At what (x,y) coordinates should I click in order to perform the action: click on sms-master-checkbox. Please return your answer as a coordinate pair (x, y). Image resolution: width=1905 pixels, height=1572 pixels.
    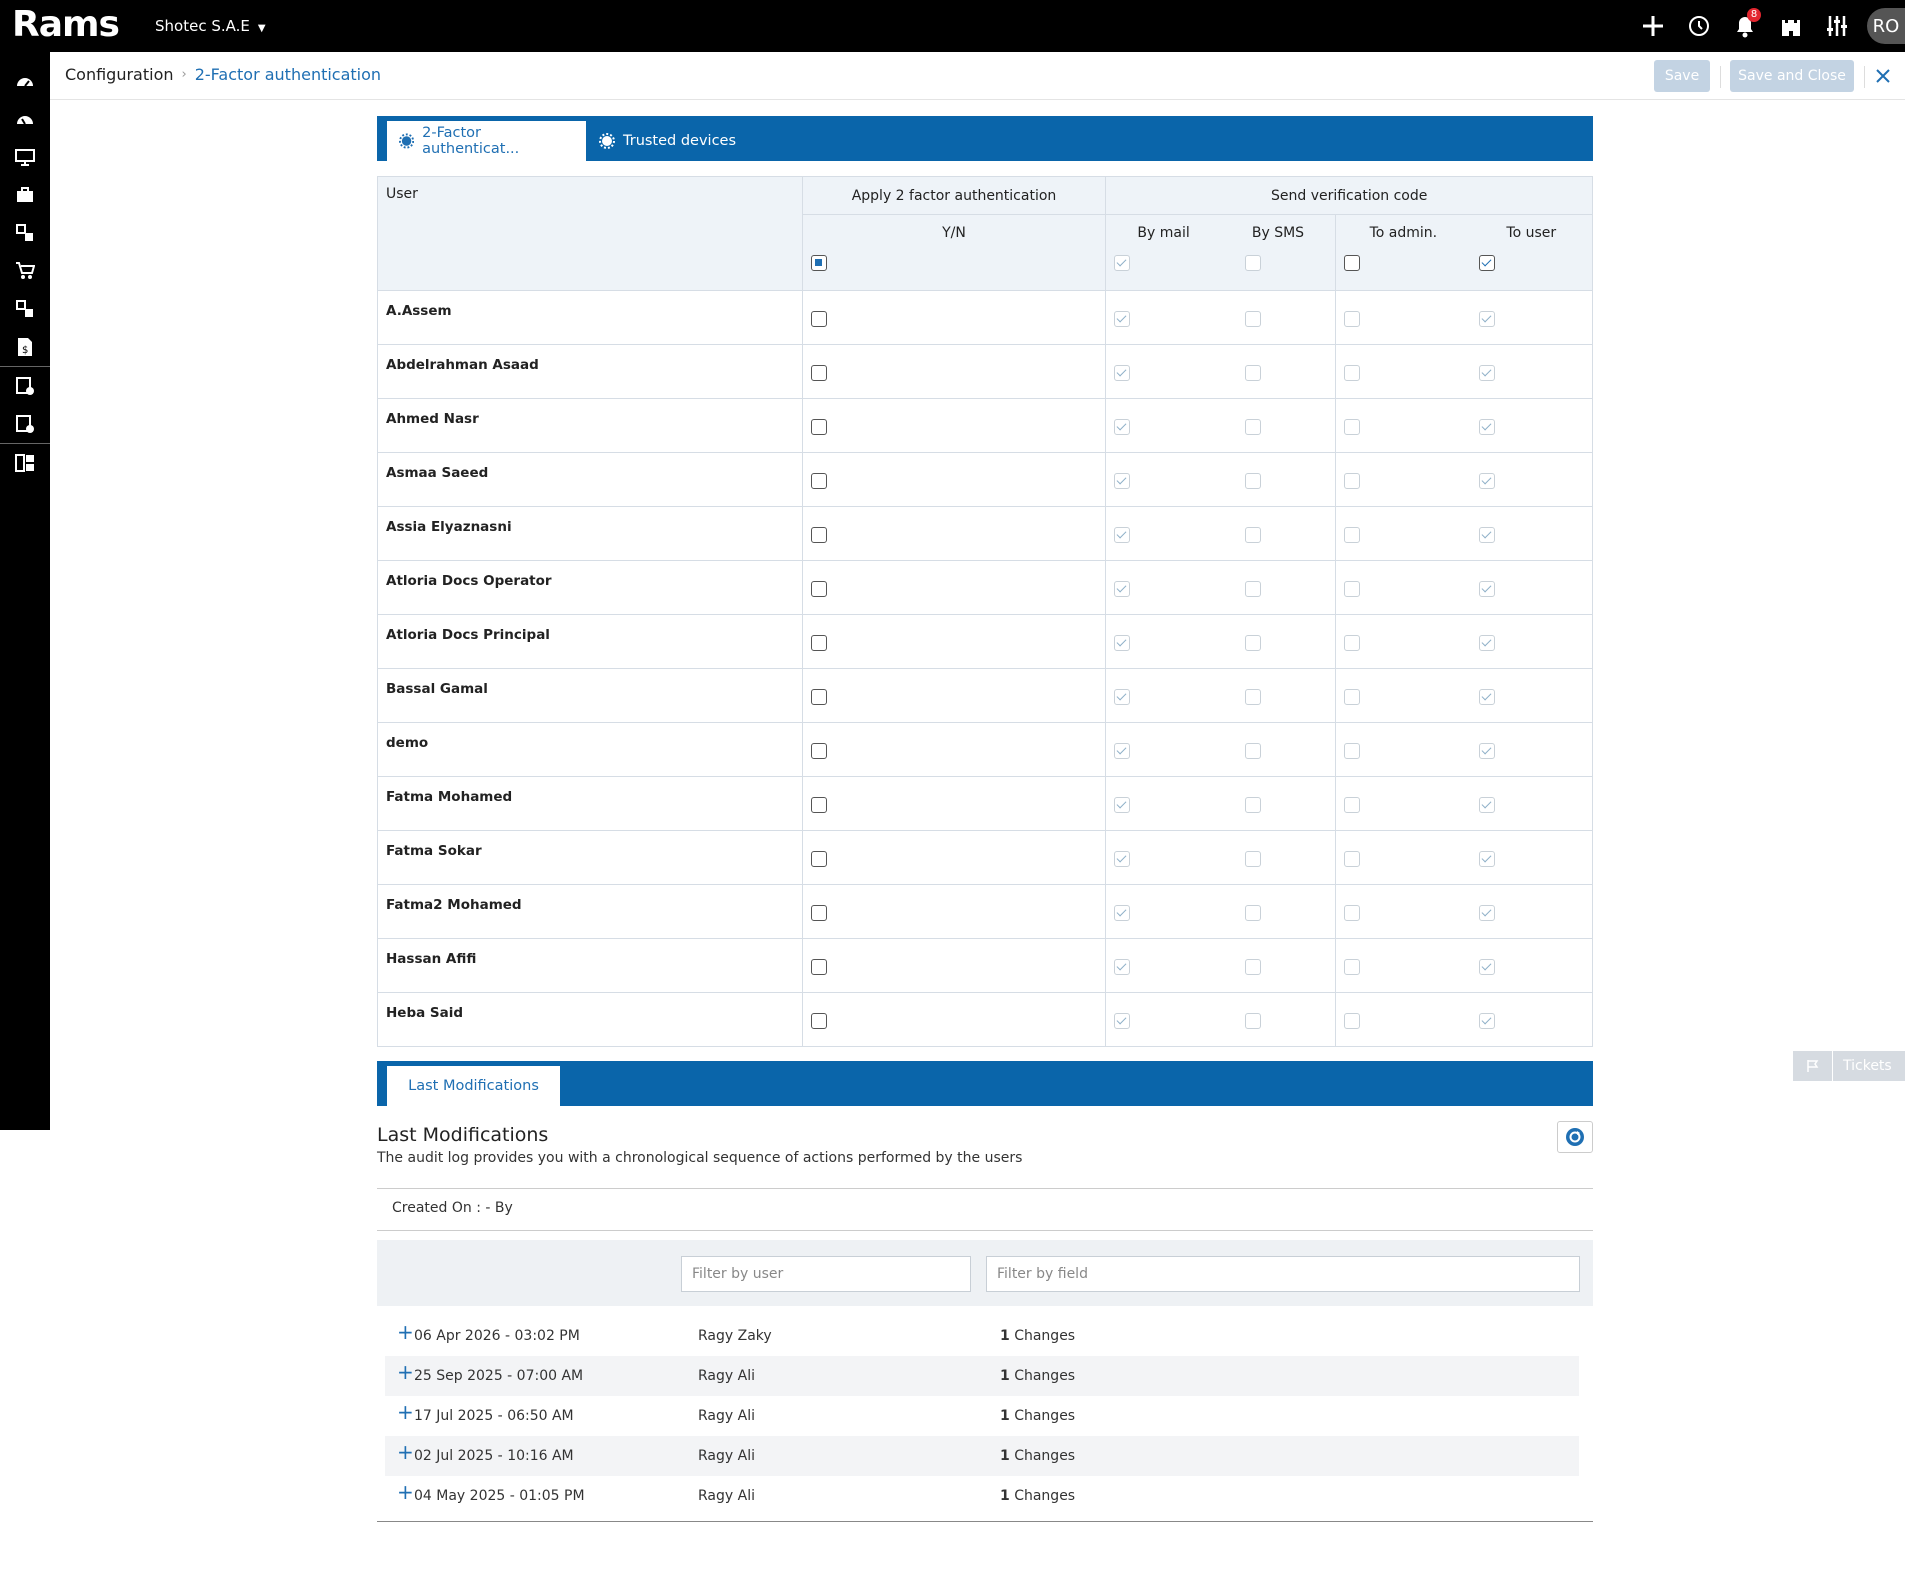
    Looking at the image, I should click on (1252, 263).